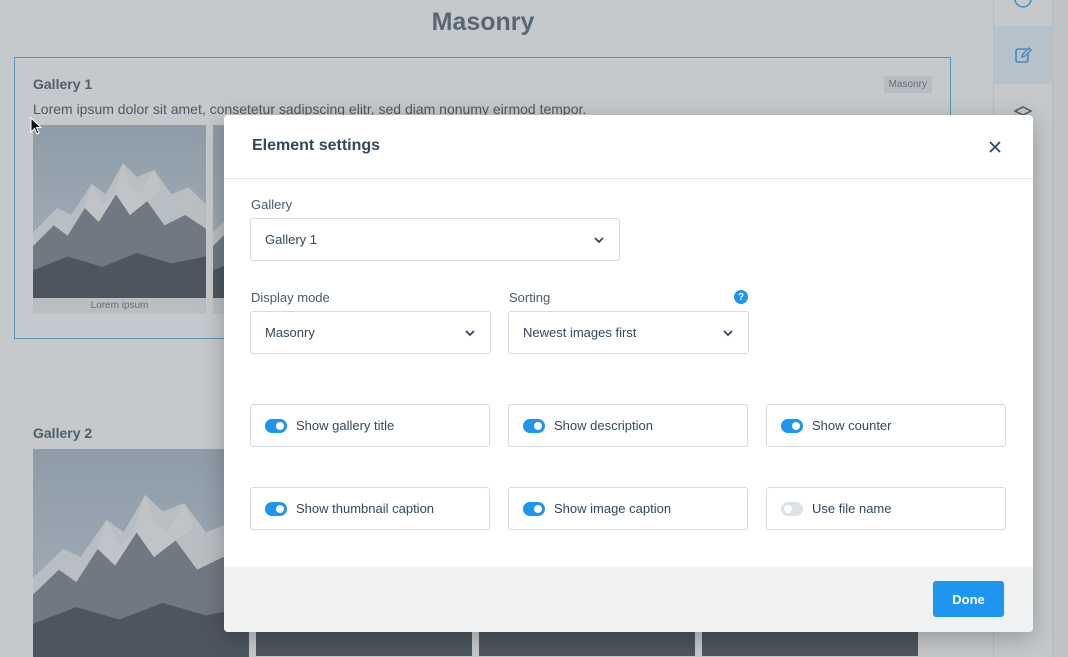 This screenshot has height=657, width=1068. I want to click on toggle-show-gallery-title: Show gallery title, so click(370, 425).